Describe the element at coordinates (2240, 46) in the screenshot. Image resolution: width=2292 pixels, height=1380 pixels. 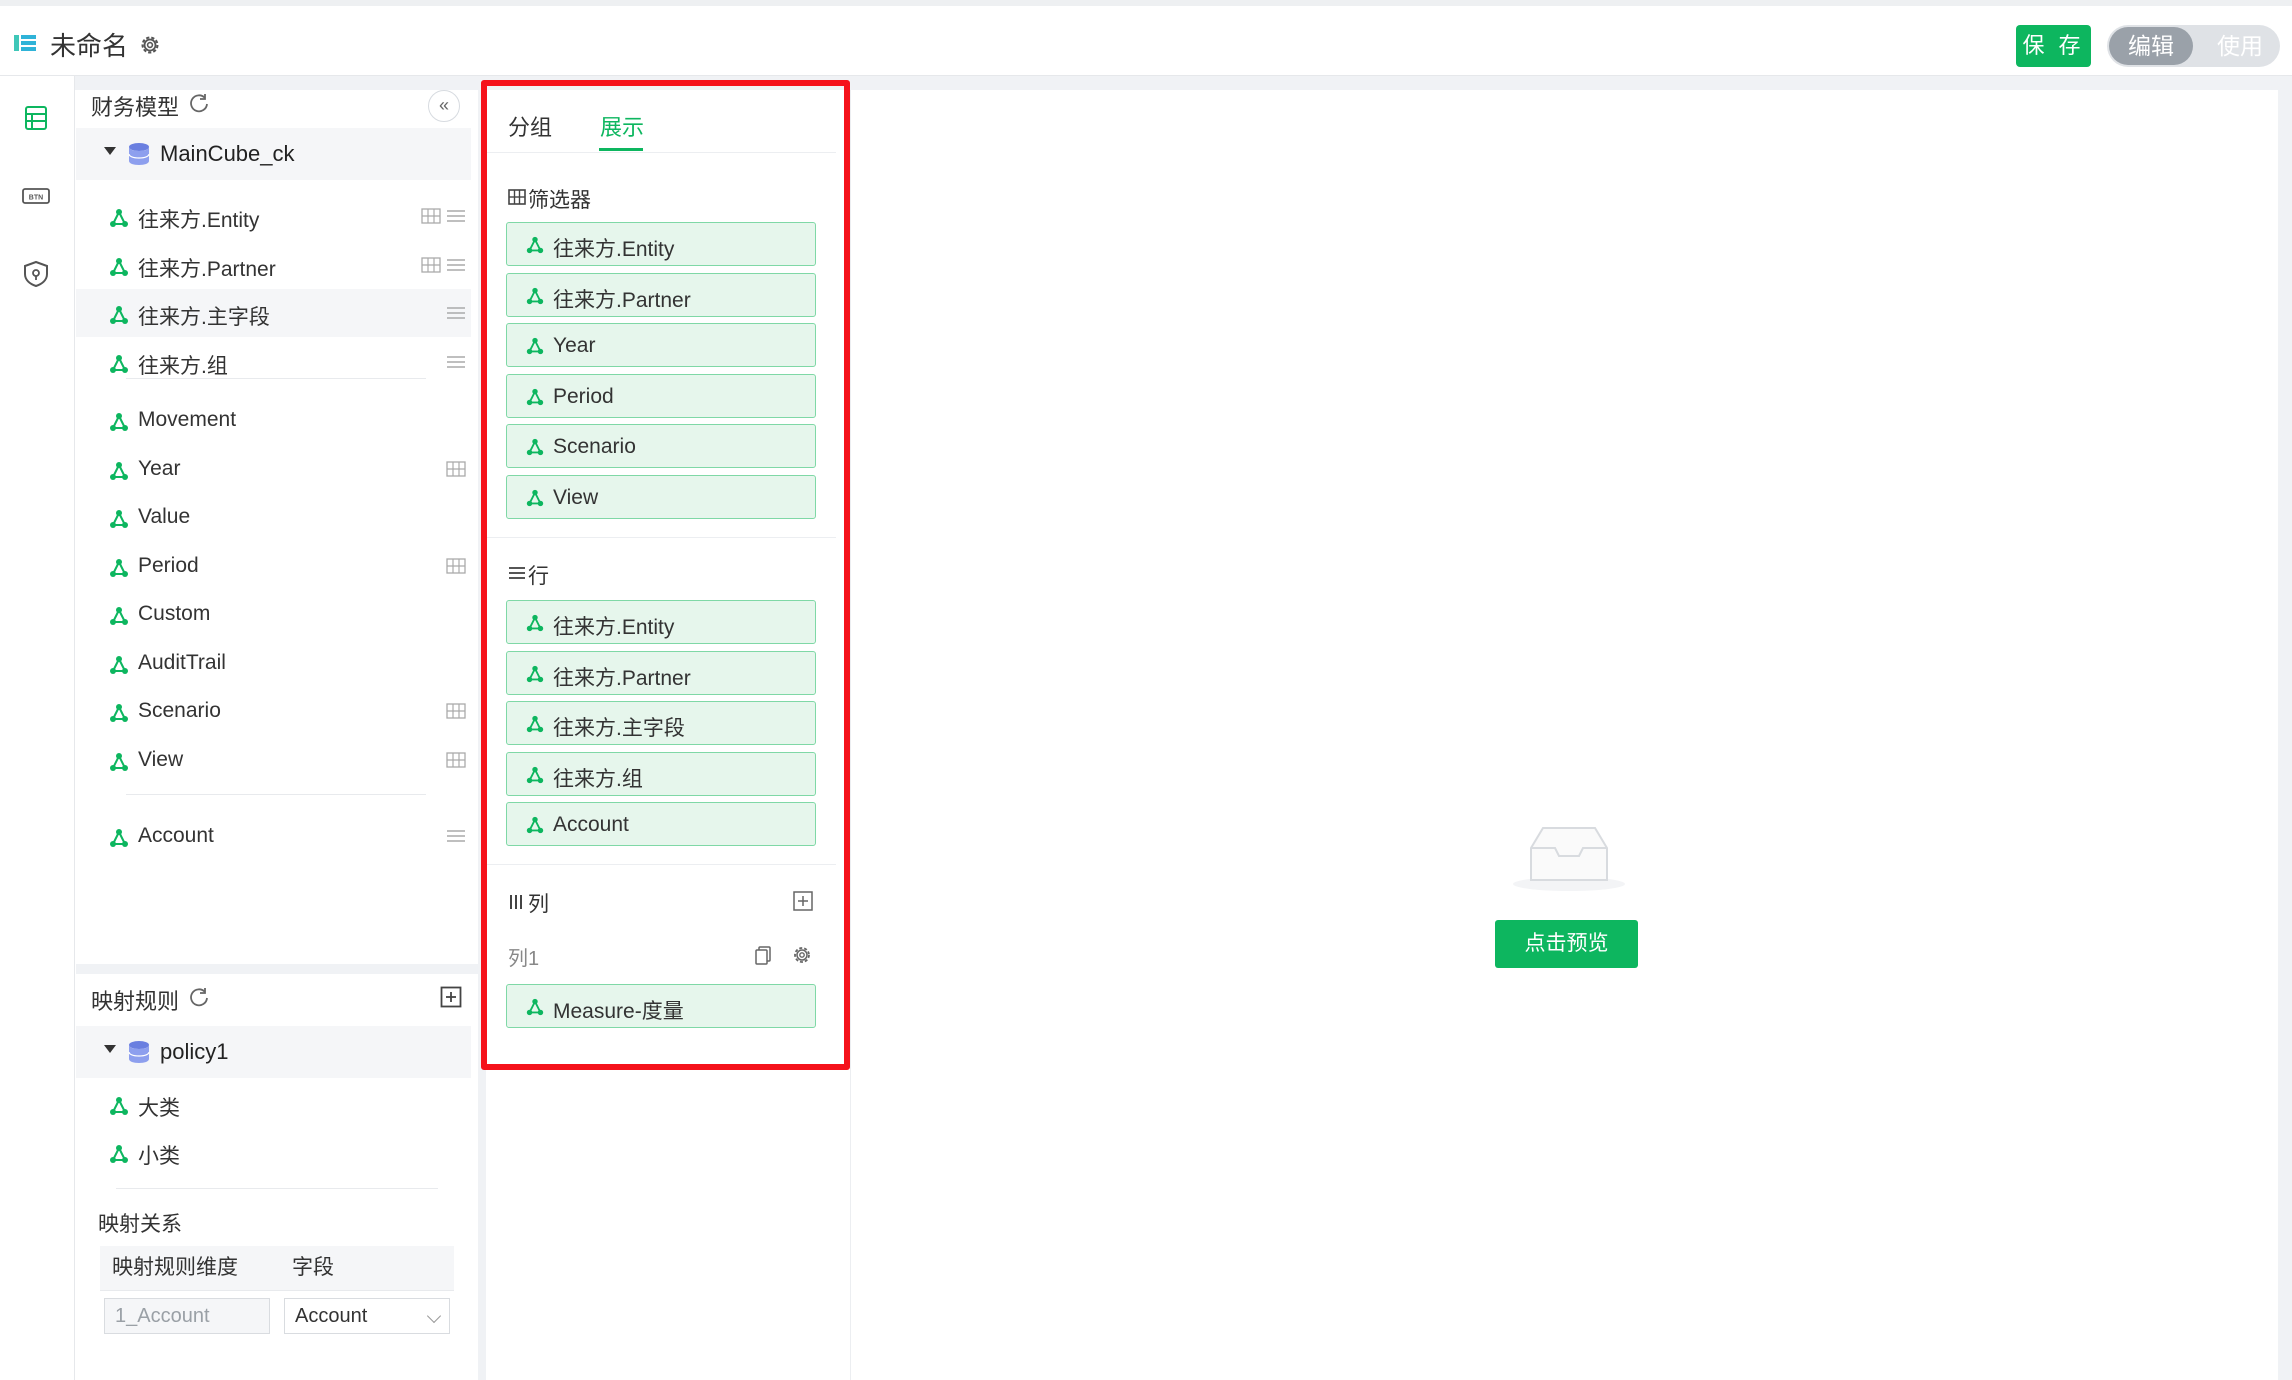
I see `mode-use-option: 使用` at that location.